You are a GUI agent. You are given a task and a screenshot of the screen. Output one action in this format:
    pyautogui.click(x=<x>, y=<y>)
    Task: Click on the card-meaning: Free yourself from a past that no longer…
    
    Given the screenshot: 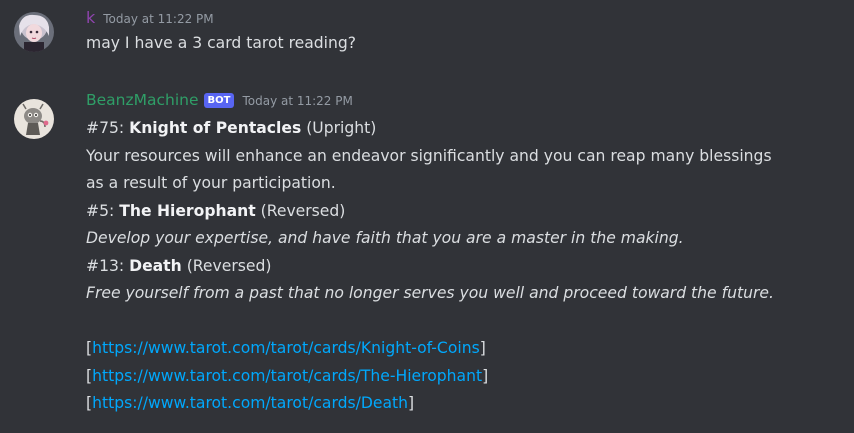 What is the action you would take?
    pyautogui.click(x=430, y=293)
    